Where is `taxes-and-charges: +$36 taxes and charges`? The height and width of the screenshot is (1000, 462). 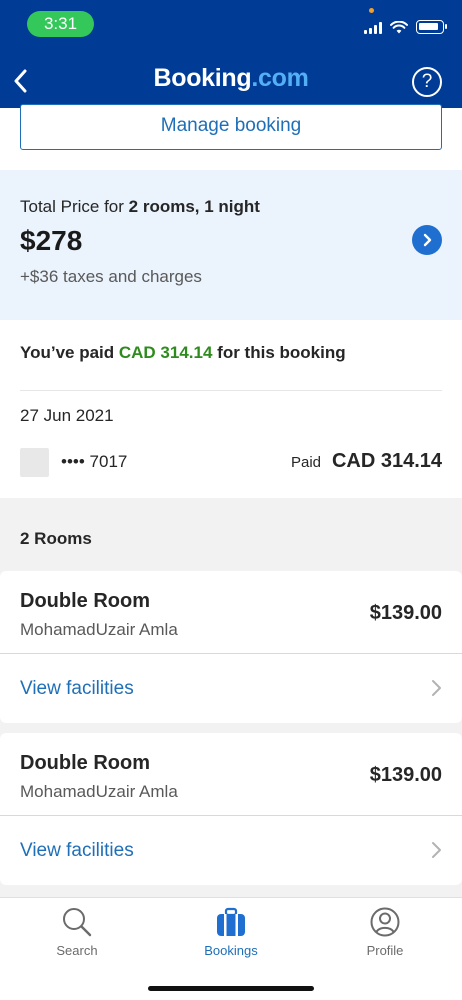
taxes-and-charges: +$36 taxes and charges is located at coordinates (111, 276).